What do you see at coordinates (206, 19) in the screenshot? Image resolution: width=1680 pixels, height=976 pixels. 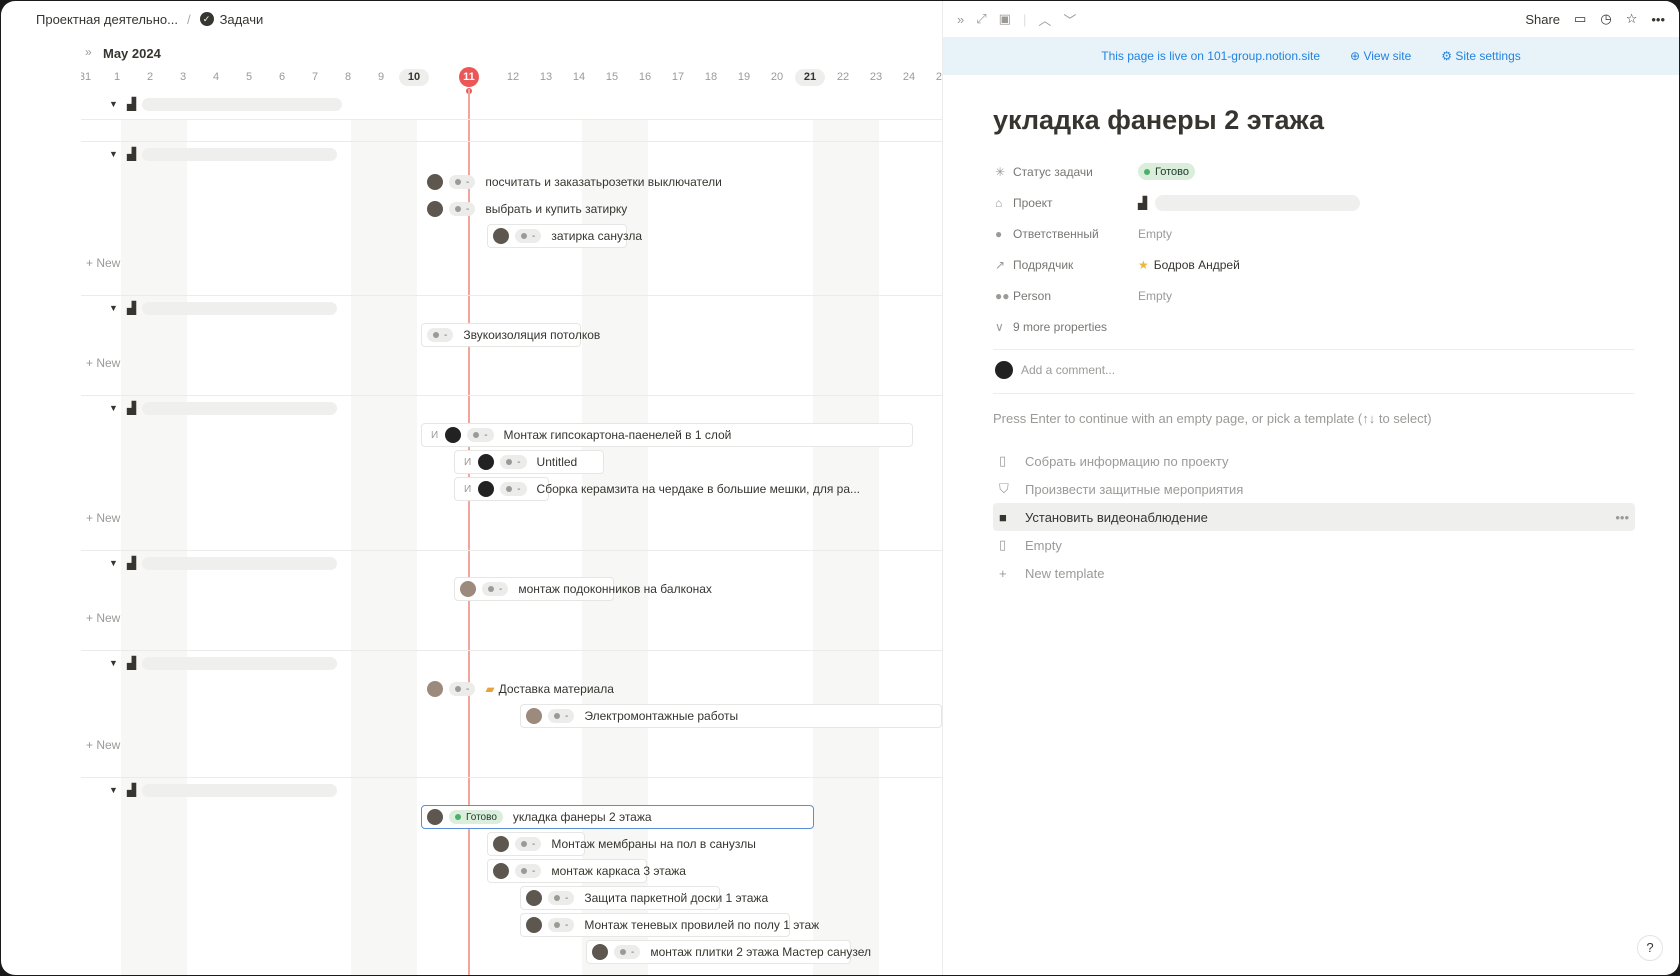 I see `check-circle-icon: ✓` at bounding box center [206, 19].